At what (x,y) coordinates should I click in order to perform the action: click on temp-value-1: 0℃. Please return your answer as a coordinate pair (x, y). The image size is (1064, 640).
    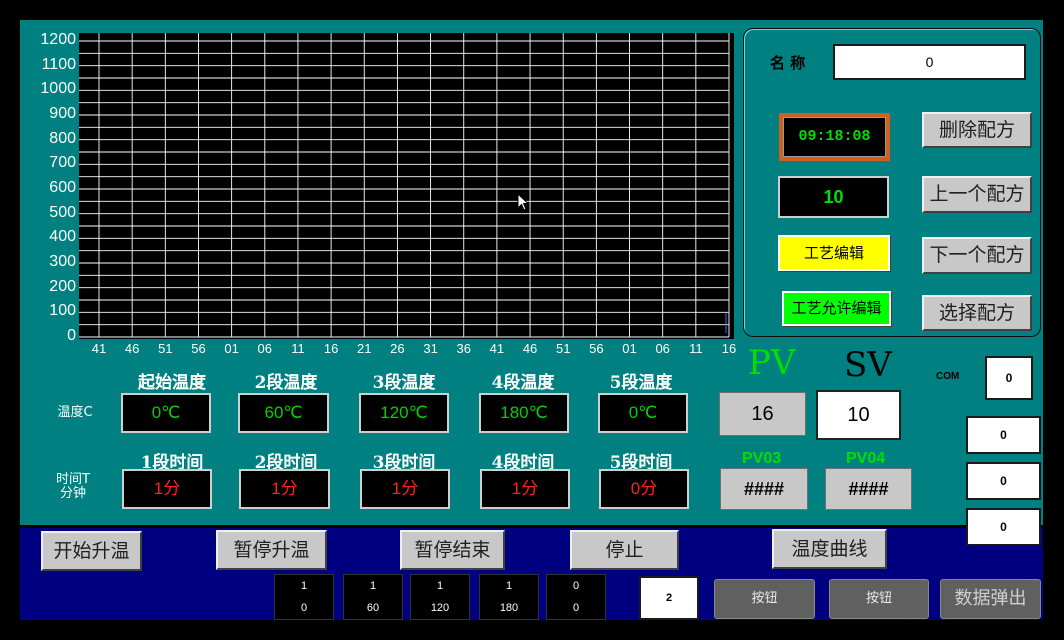
    Looking at the image, I should click on (166, 413).